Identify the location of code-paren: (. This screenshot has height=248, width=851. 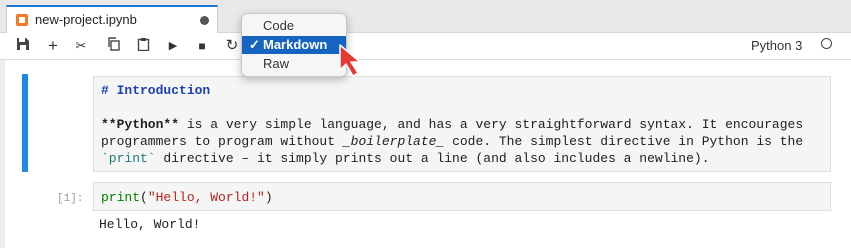
(144, 197).